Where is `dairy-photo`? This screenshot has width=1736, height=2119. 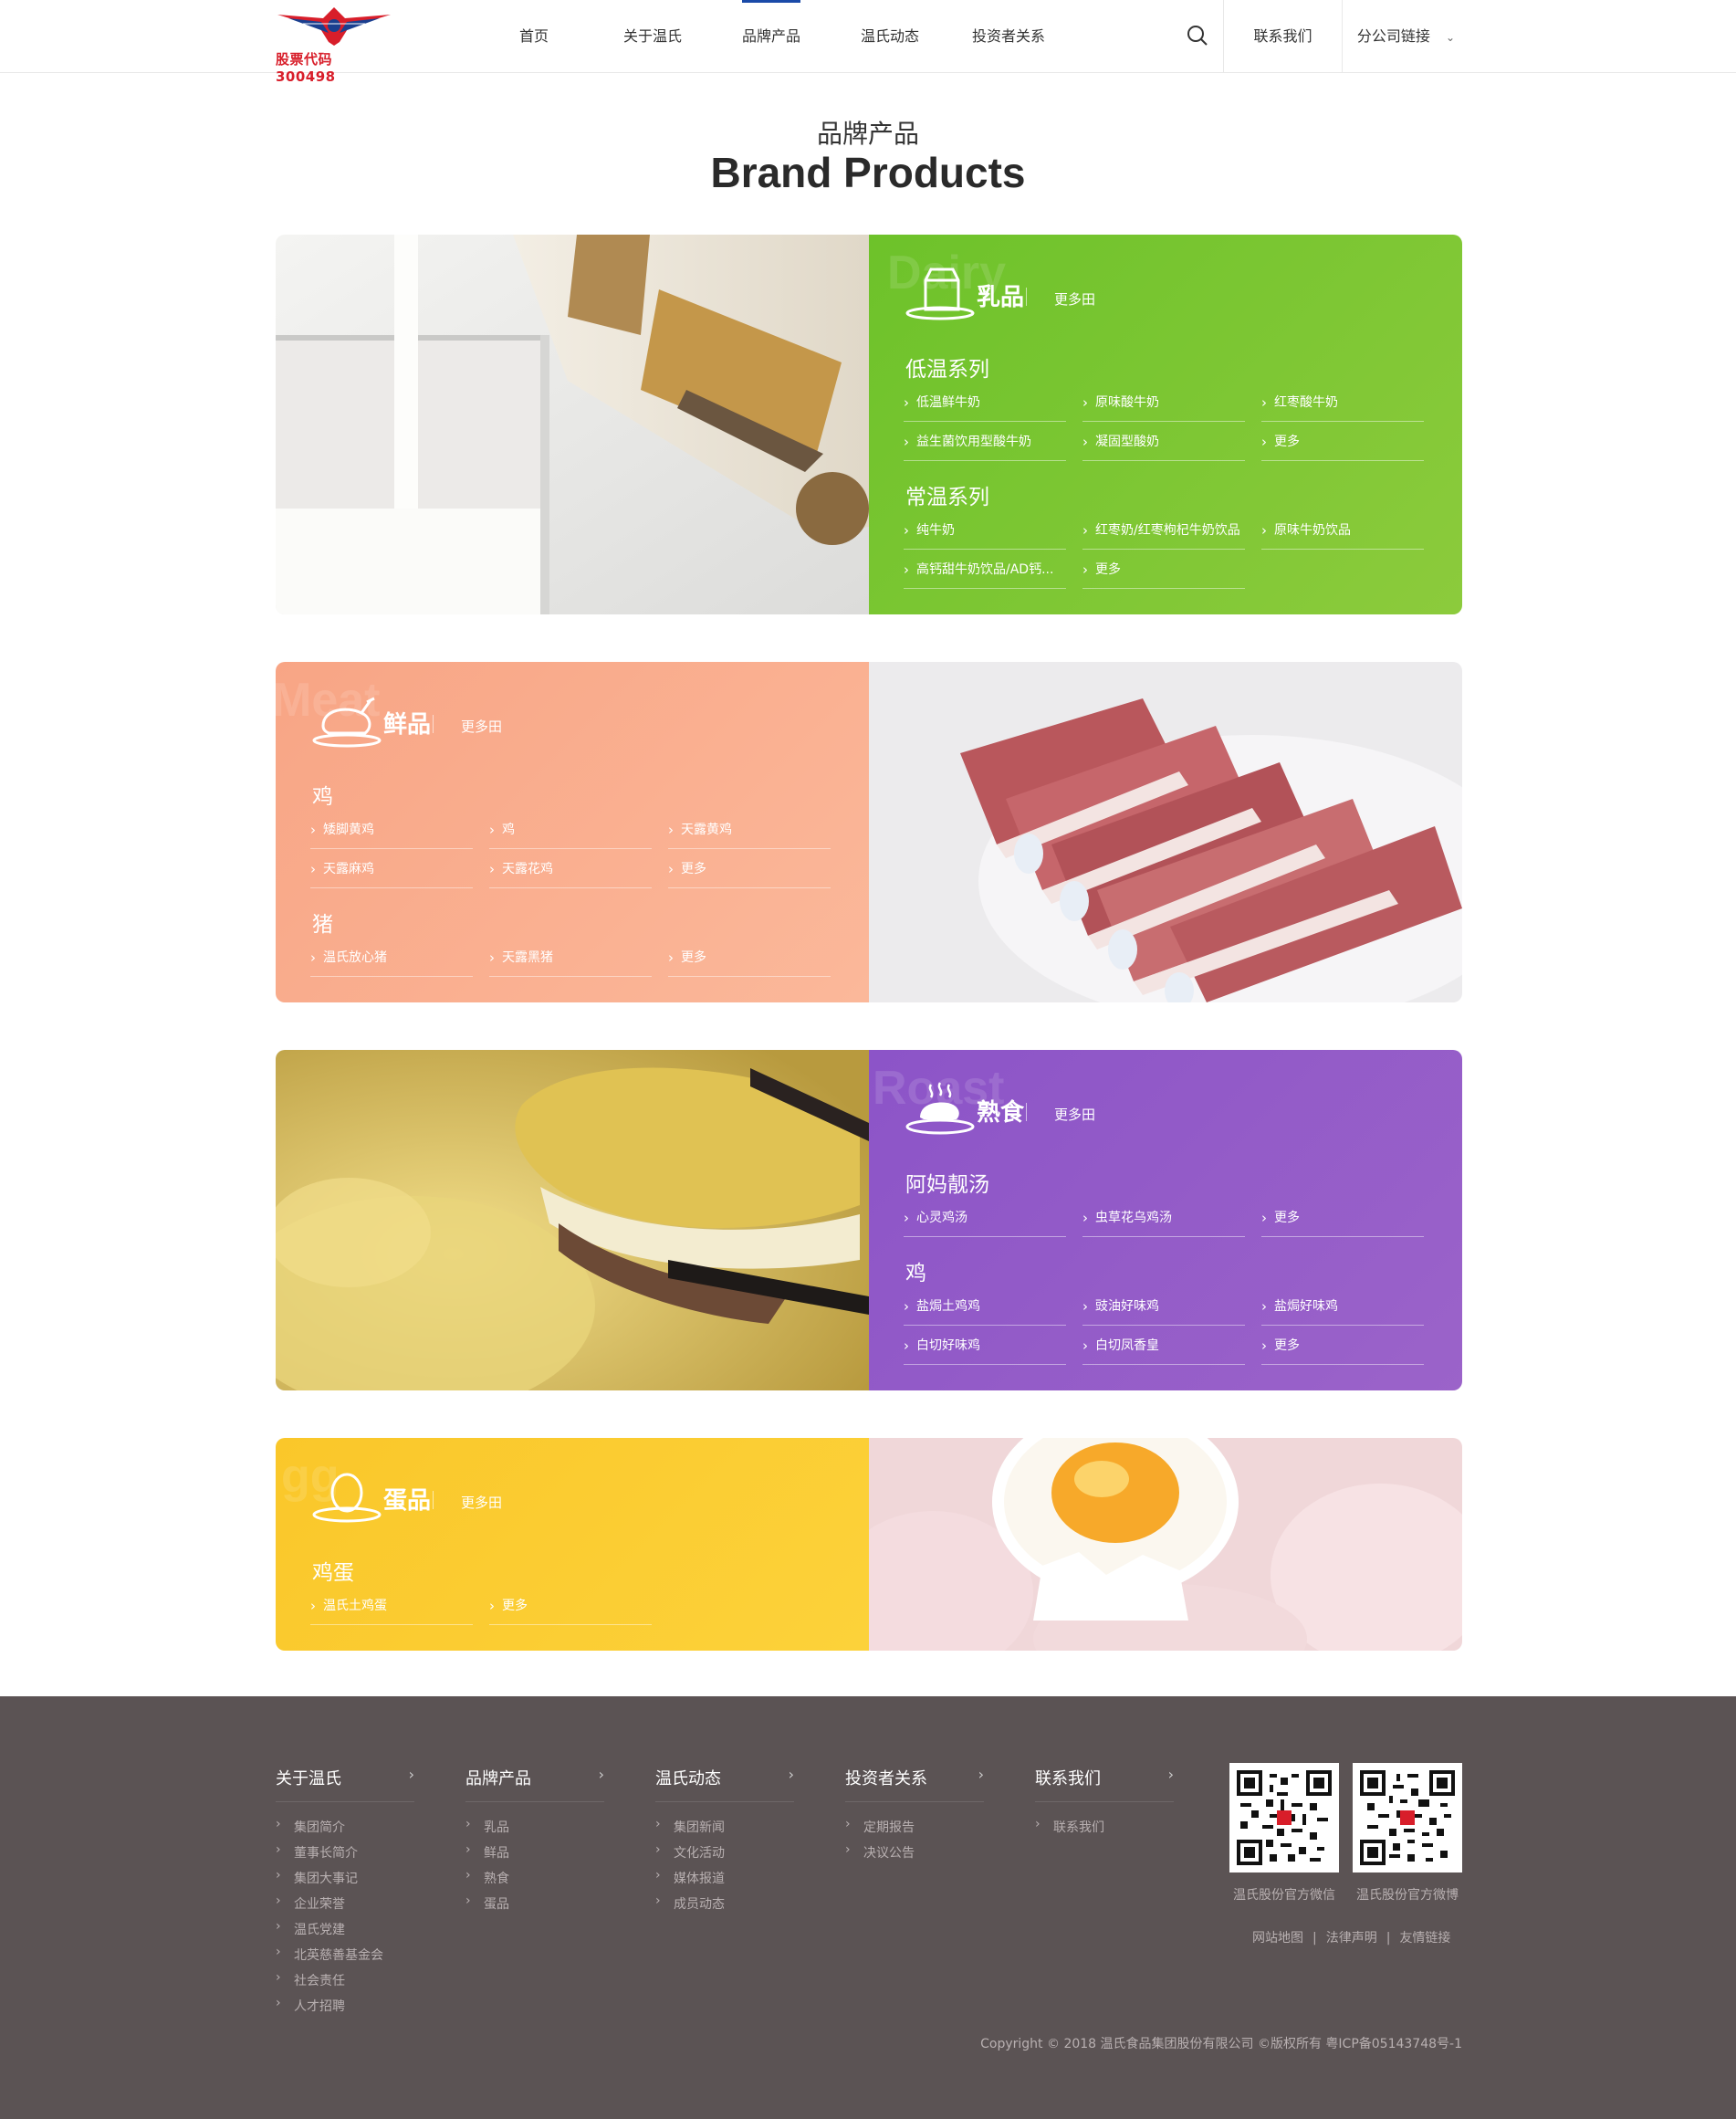 dairy-photo is located at coordinates (572, 425).